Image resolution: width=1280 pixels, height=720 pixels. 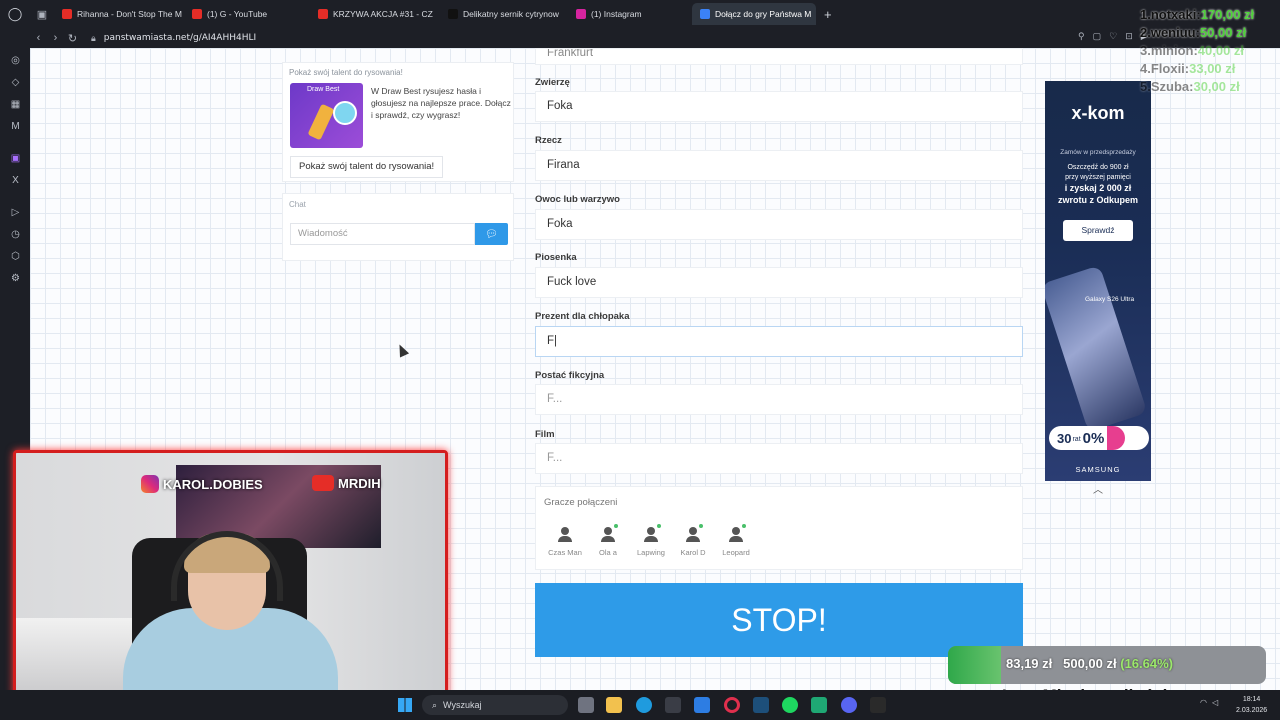 I want to click on ad-line: i zyskaj 2 000 zł, so click(x=1098, y=188).